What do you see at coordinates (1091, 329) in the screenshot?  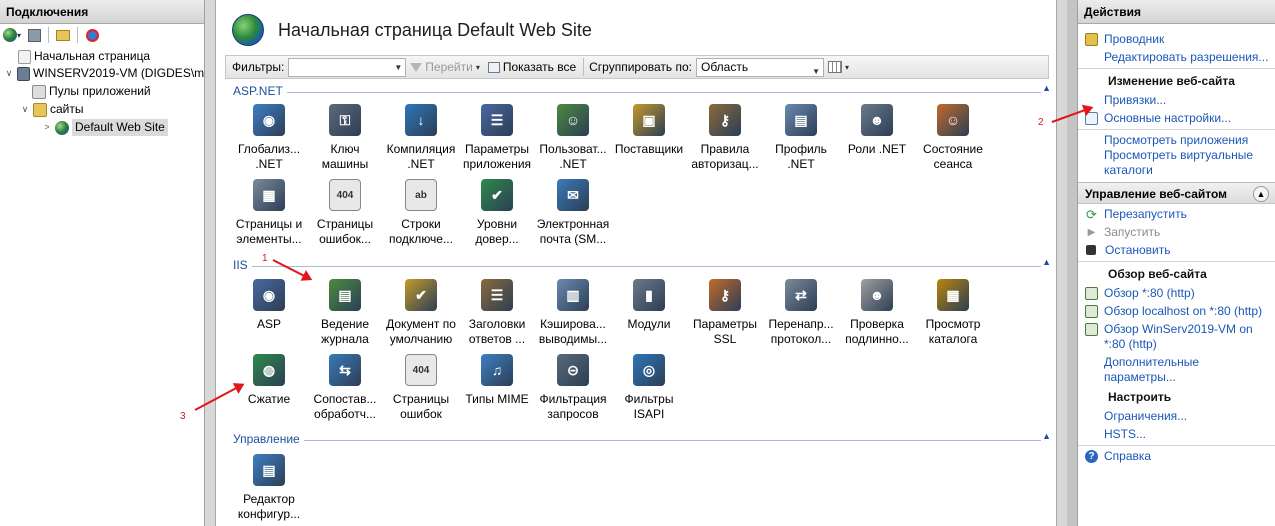 I see `browse-icon` at bounding box center [1091, 329].